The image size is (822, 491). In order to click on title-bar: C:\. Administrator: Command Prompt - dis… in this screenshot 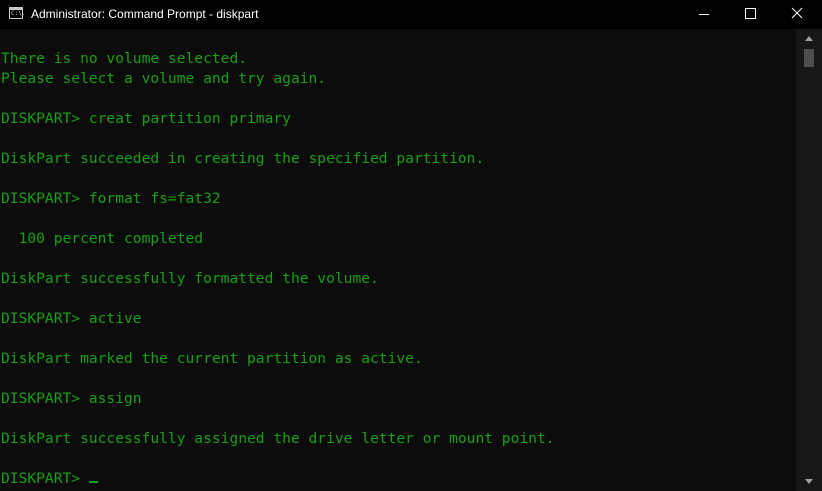, I will do `click(411, 14)`.